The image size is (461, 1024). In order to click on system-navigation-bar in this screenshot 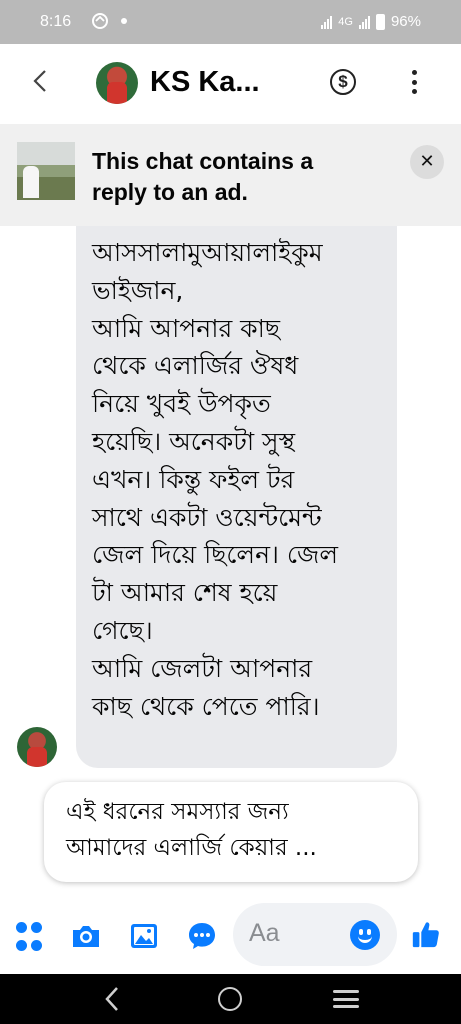, I will do `click(230, 999)`.